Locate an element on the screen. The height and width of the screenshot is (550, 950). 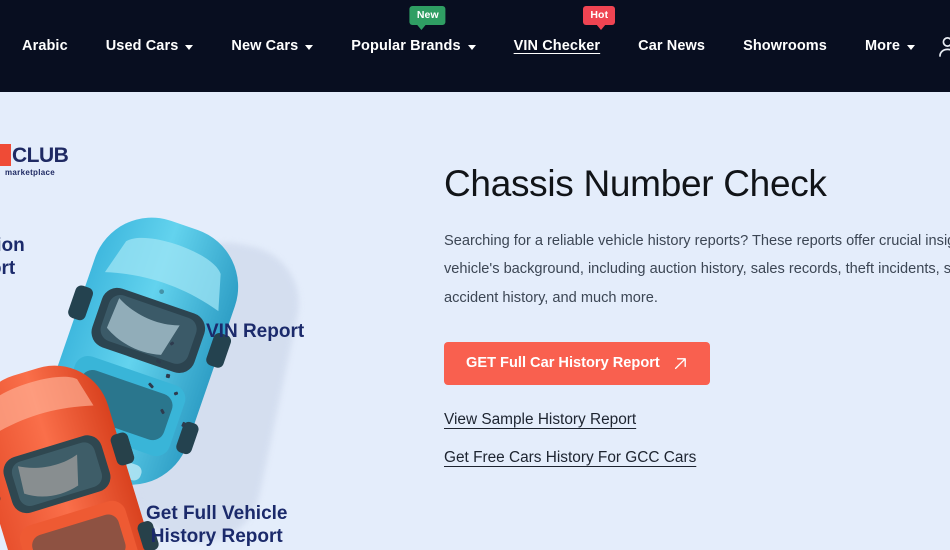
nav-item-label: New Cars is located at coordinates (265, 46).